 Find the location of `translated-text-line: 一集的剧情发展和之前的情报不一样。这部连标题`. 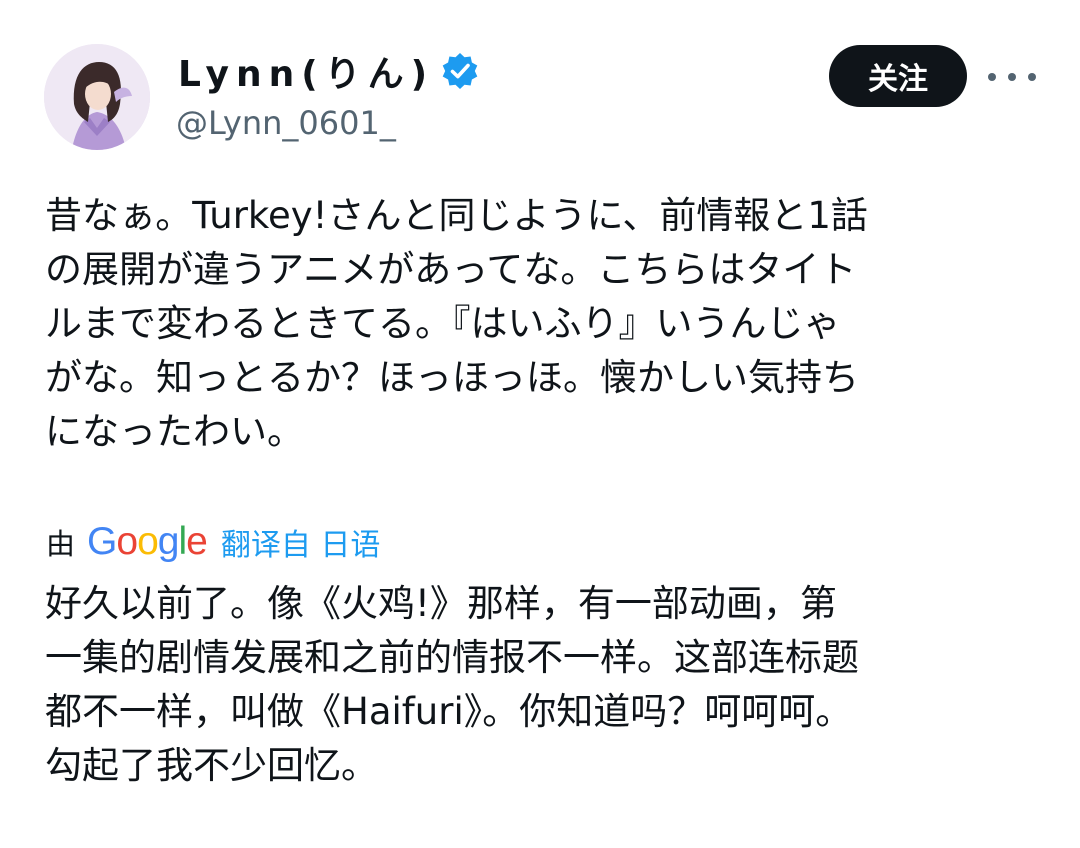

translated-text-line: 一集的剧情发展和之前的情报不一样。这部连标题 is located at coordinates (452, 657).